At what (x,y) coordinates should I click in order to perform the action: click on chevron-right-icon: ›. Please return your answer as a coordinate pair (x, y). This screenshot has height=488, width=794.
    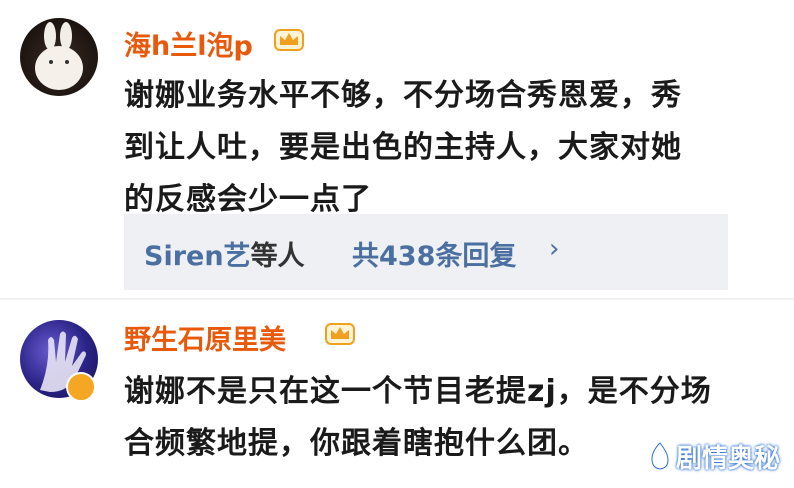
    Looking at the image, I should click on (554, 249).